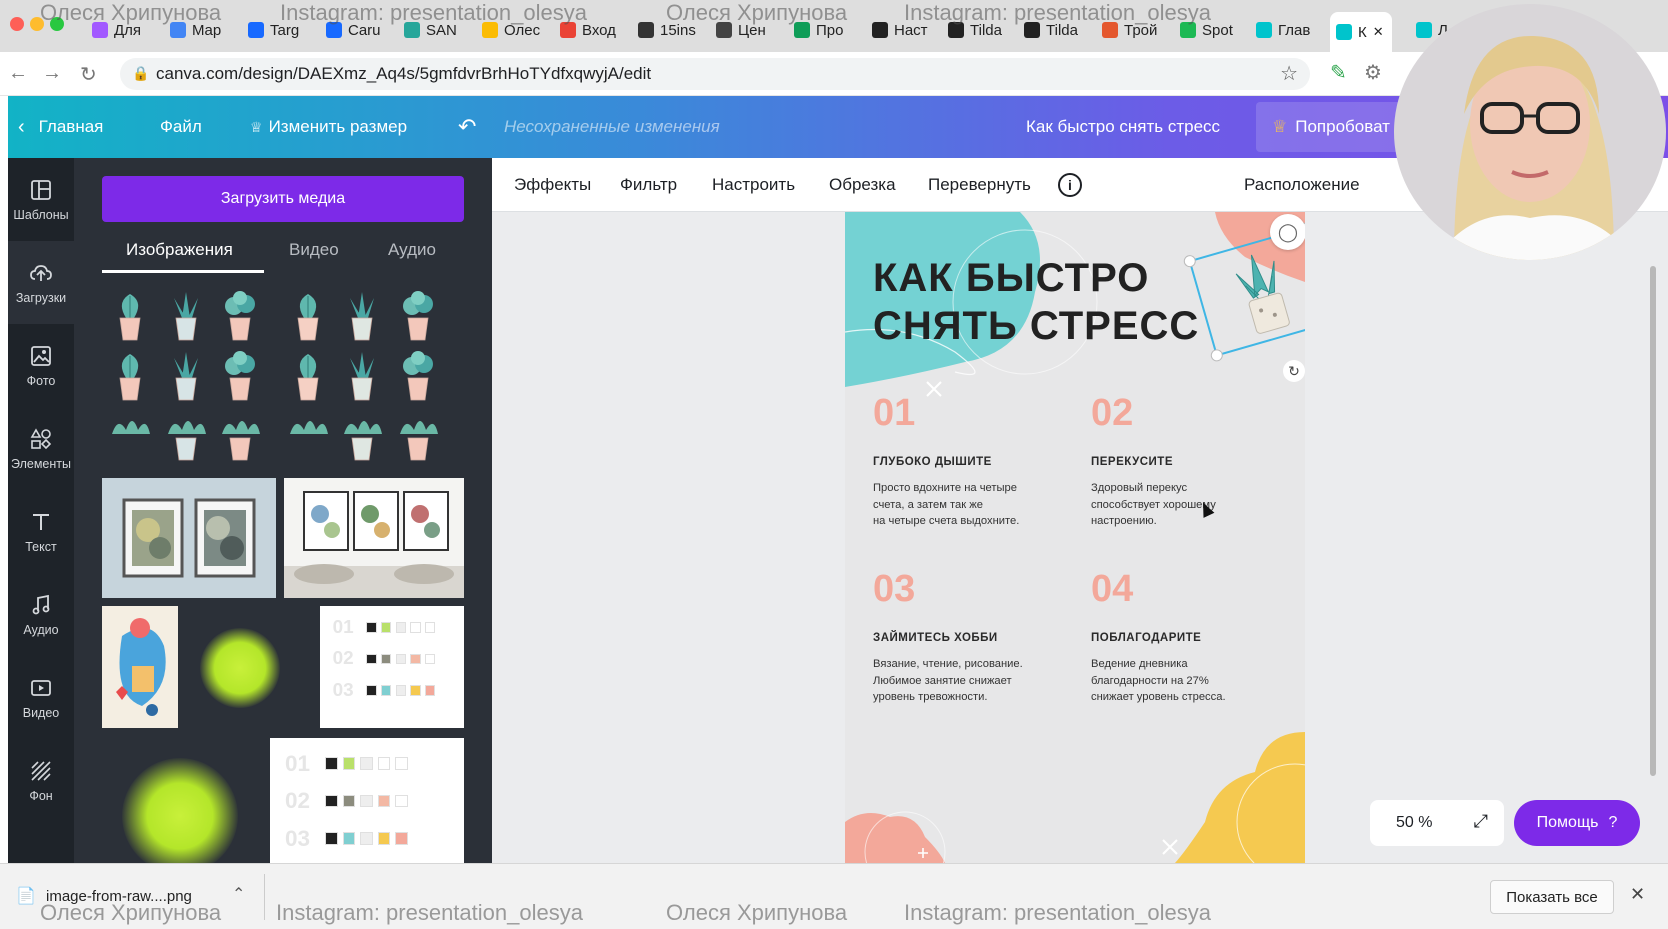 This screenshot has width=1668, height=929. What do you see at coordinates (1361, 32) in the screenshot?
I see `browser-tab: К ✕` at bounding box center [1361, 32].